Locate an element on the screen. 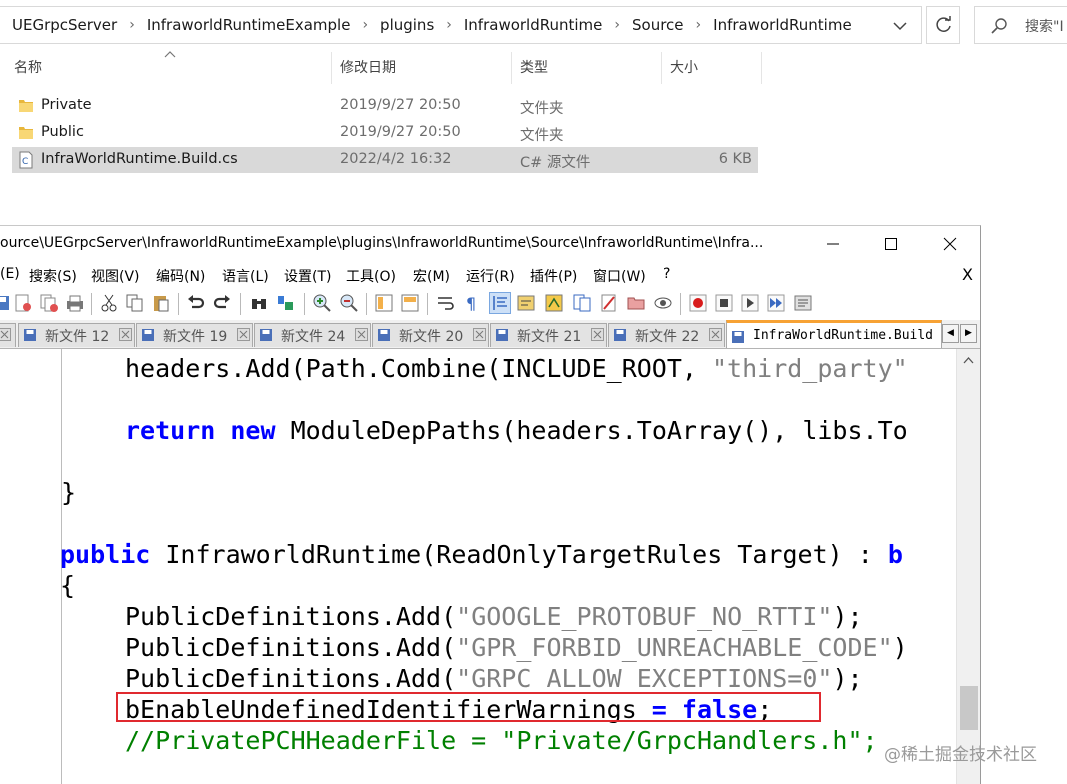 Image resolution: width=1067 pixels, height=784 pixels. project-panel-icon is located at coordinates (636, 303).